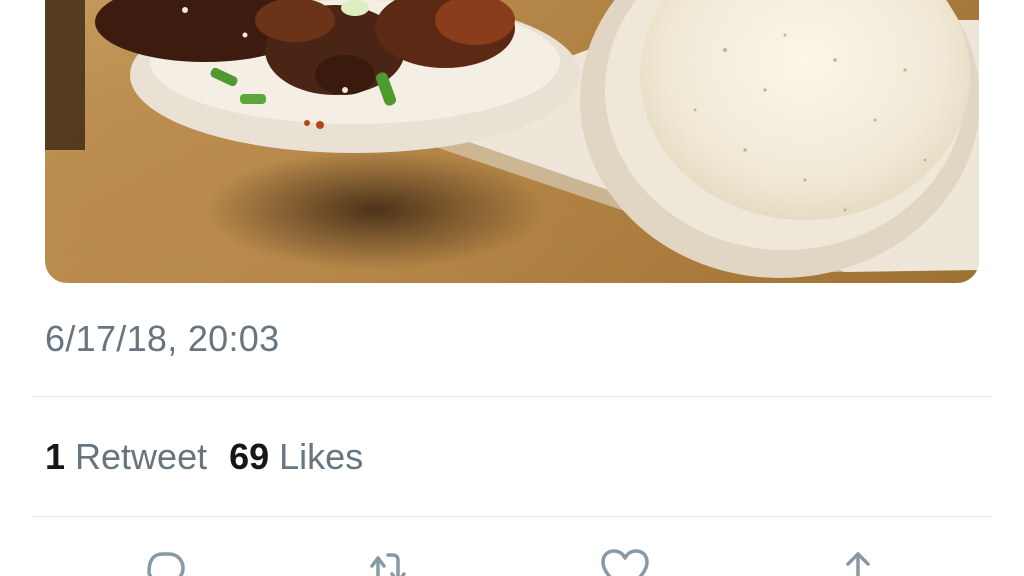  What do you see at coordinates (321, 456) in the screenshot?
I see `like-count-label: Likes` at bounding box center [321, 456].